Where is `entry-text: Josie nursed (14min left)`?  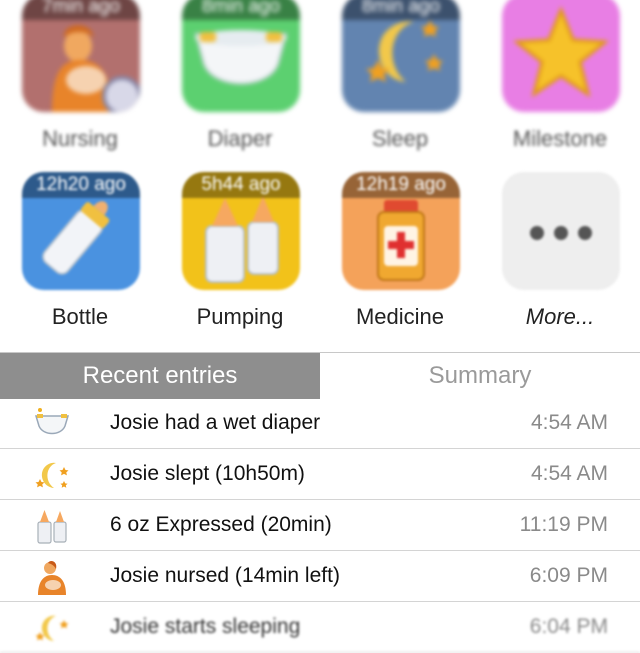
entry-text: Josie nursed (14min left) is located at coordinates (225, 575).